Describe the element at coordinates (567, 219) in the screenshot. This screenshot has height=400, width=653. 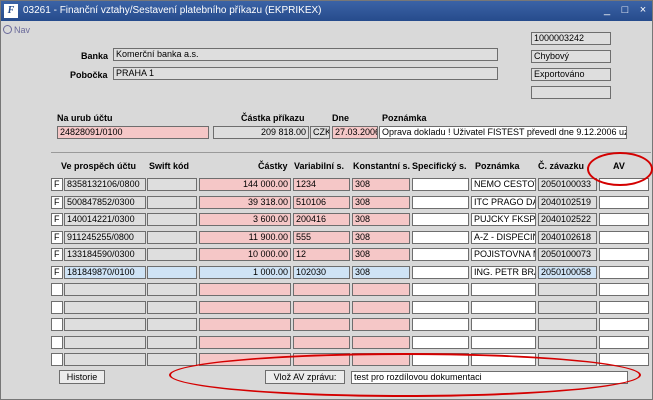
I see `cell-zavazek: 2040102522` at that location.